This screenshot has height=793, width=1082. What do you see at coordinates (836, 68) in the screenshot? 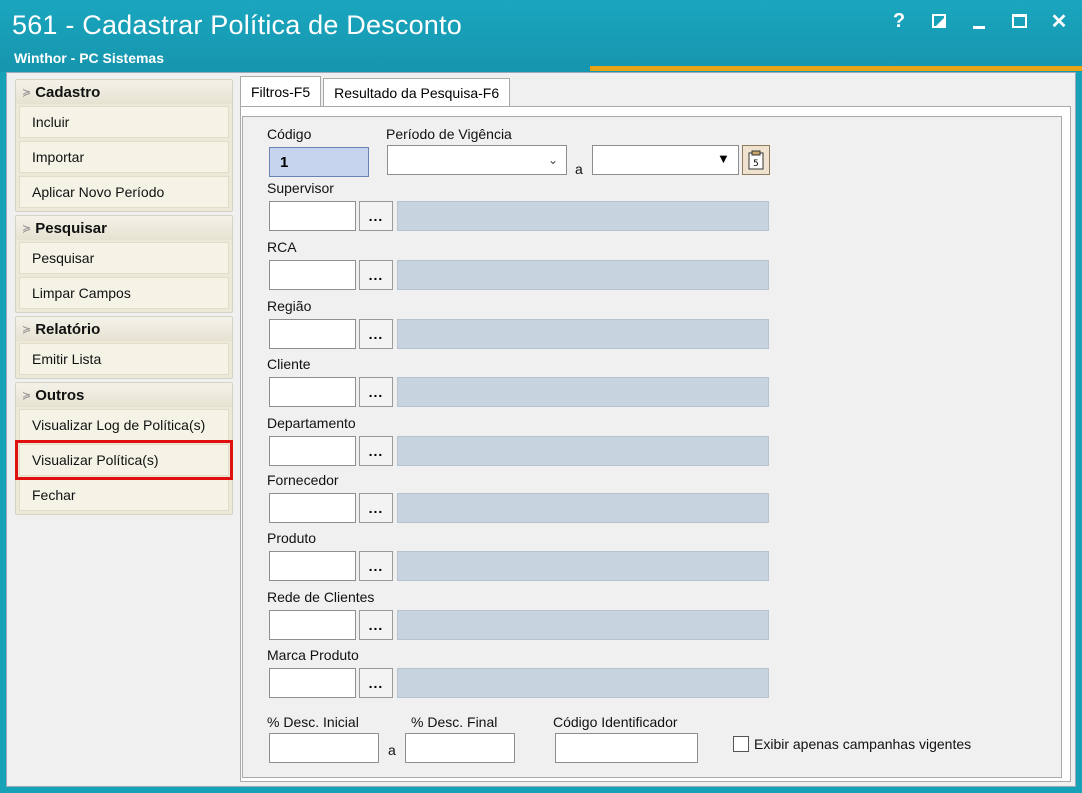
I see `accent-line` at bounding box center [836, 68].